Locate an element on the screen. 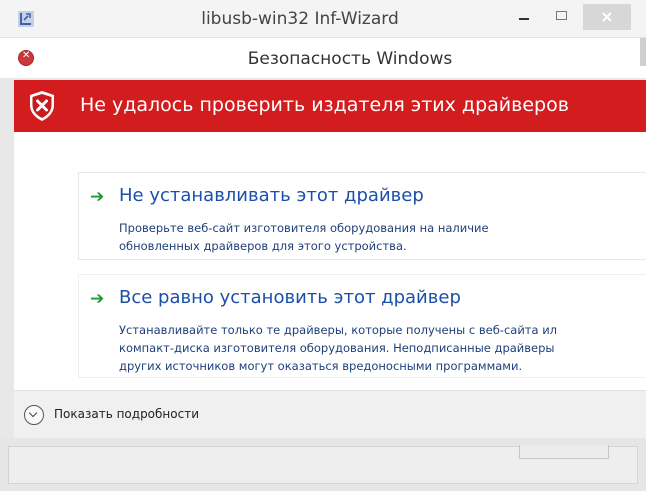  maximize-icon is located at coordinates (561, 15).